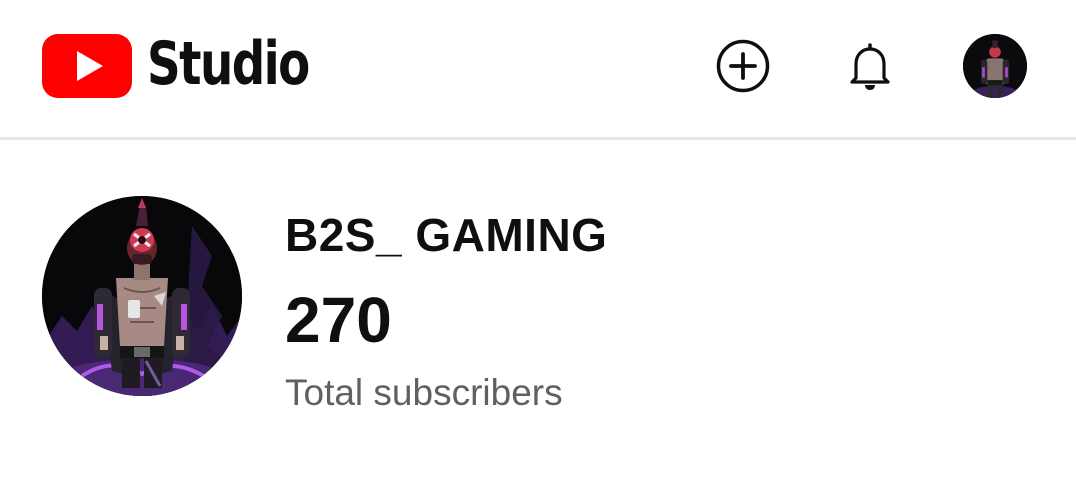  I want to click on brand-text: Studio, so click(228, 64).